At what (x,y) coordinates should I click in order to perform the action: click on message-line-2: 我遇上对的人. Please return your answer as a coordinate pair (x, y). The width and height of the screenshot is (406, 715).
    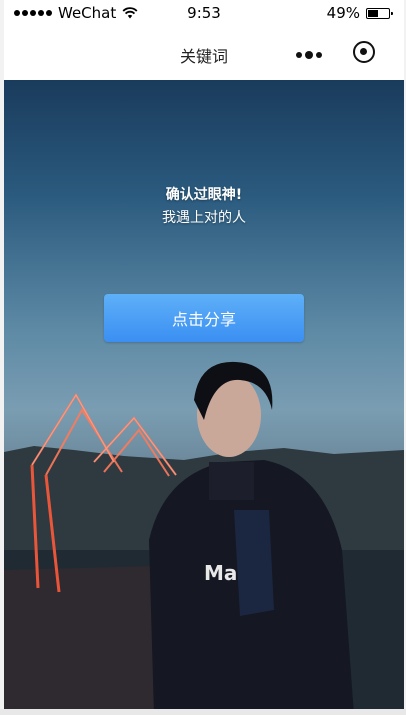
    Looking at the image, I should click on (204, 218).